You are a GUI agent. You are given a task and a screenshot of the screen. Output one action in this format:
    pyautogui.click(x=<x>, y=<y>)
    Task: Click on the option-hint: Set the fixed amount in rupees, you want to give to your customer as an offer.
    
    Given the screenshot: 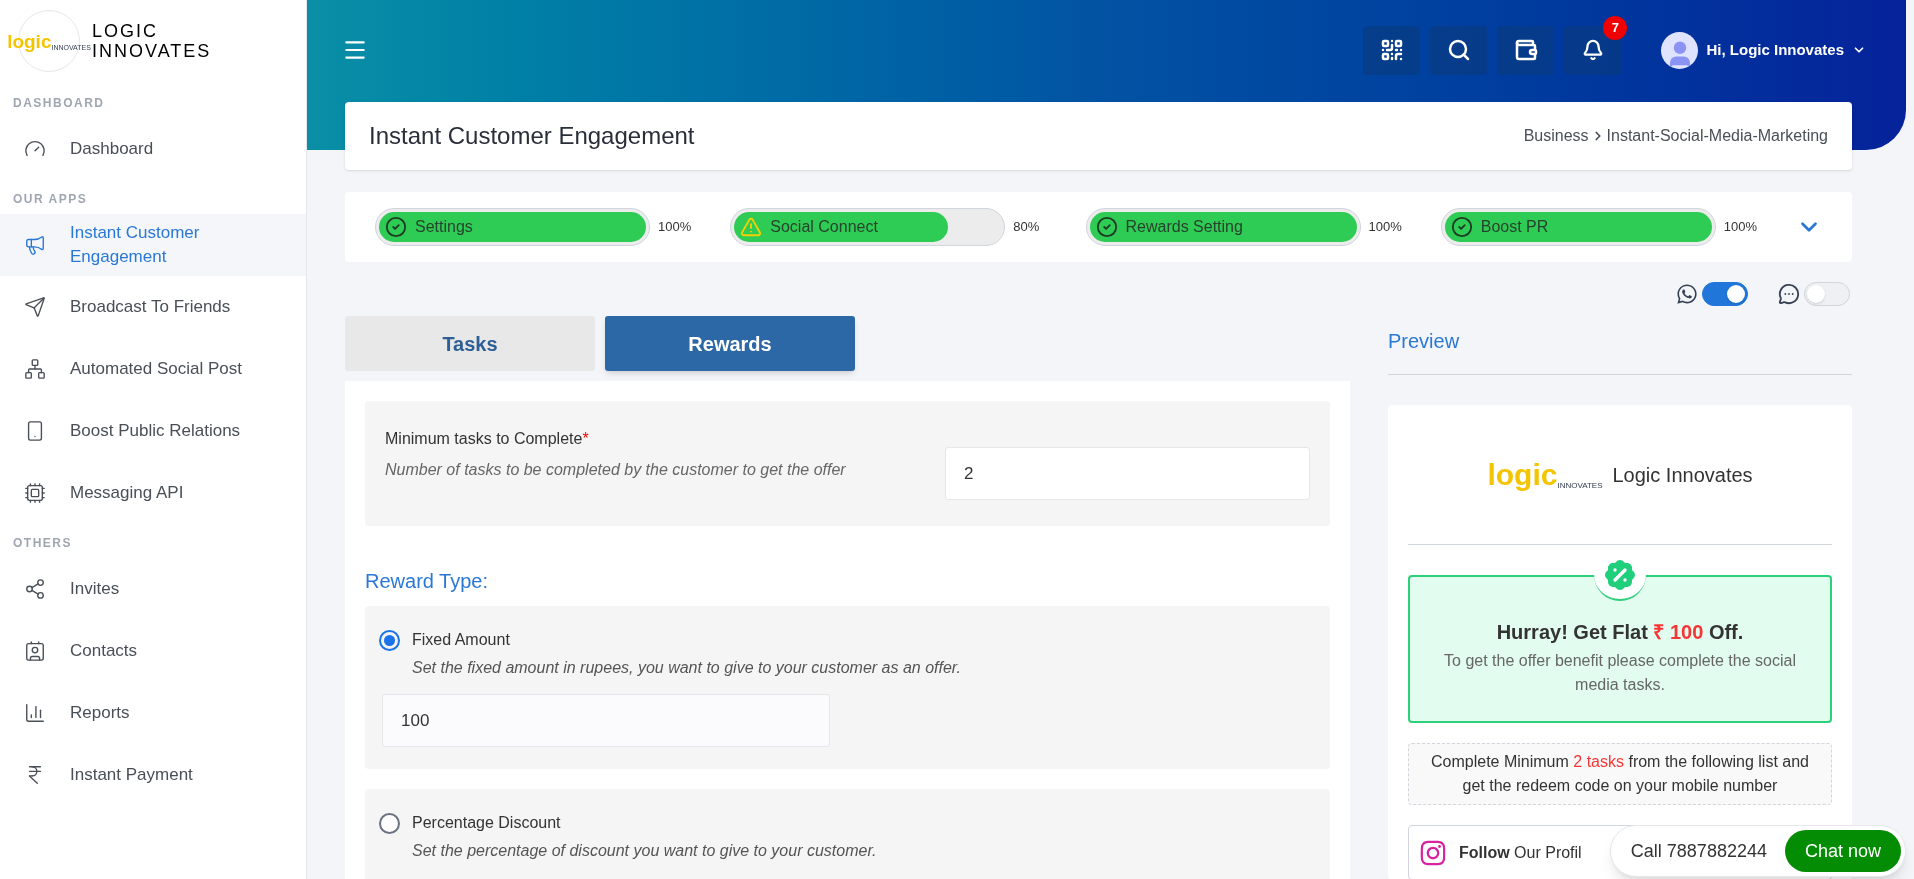 What is the action you would take?
    pyautogui.click(x=687, y=668)
    